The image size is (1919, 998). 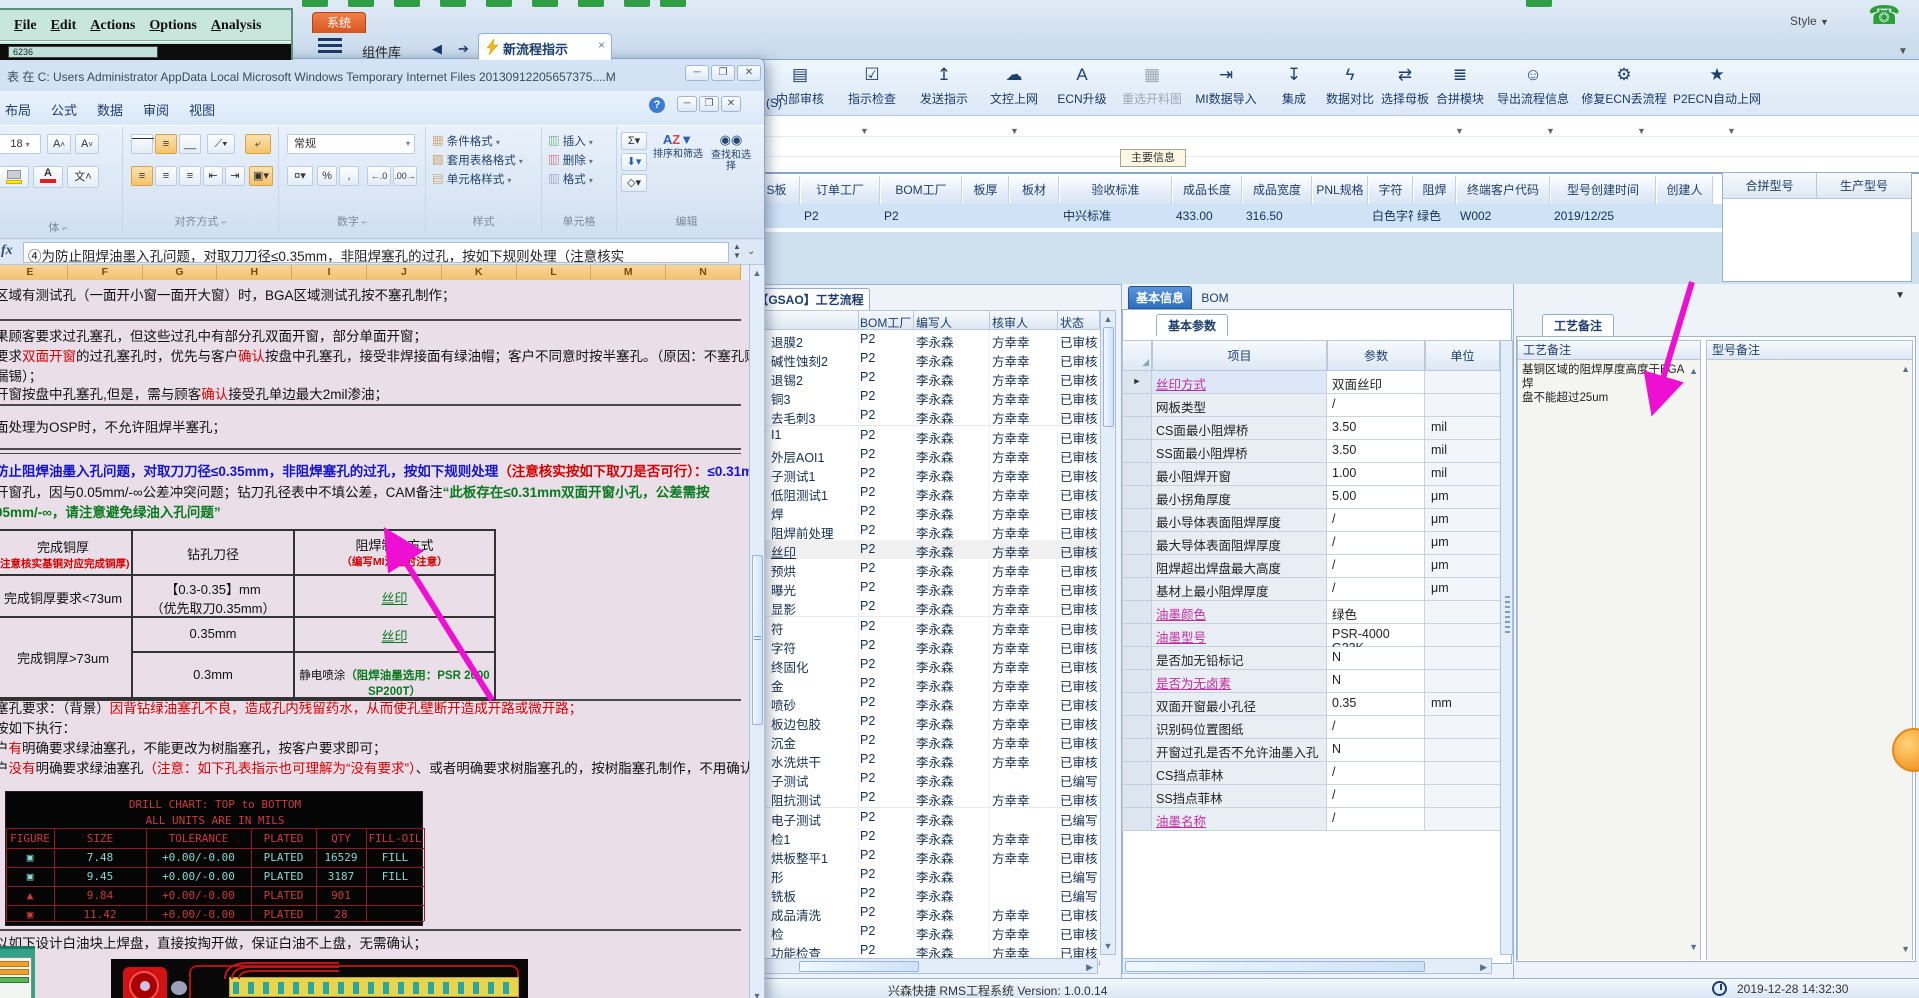 What do you see at coordinates (379, 176) in the screenshot?
I see `increase-decimal-button: ←.0` at bounding box center [379, 176].